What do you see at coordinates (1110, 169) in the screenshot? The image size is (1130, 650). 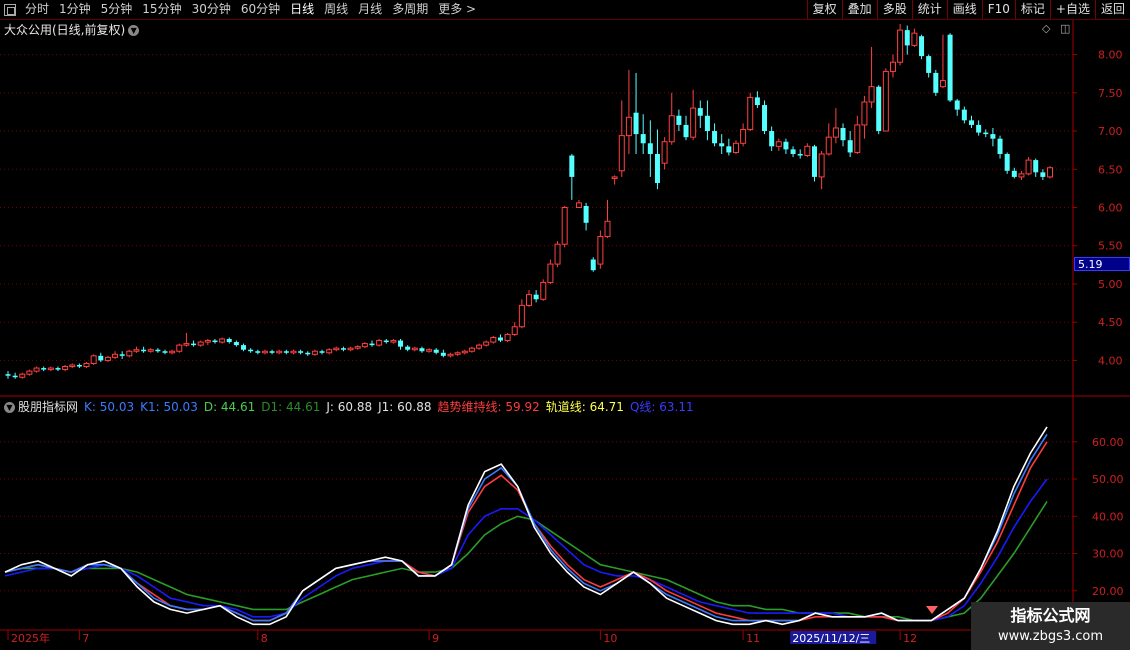 I see `price-tick-label-3: 6.50` at bounding box center [1110, 169].